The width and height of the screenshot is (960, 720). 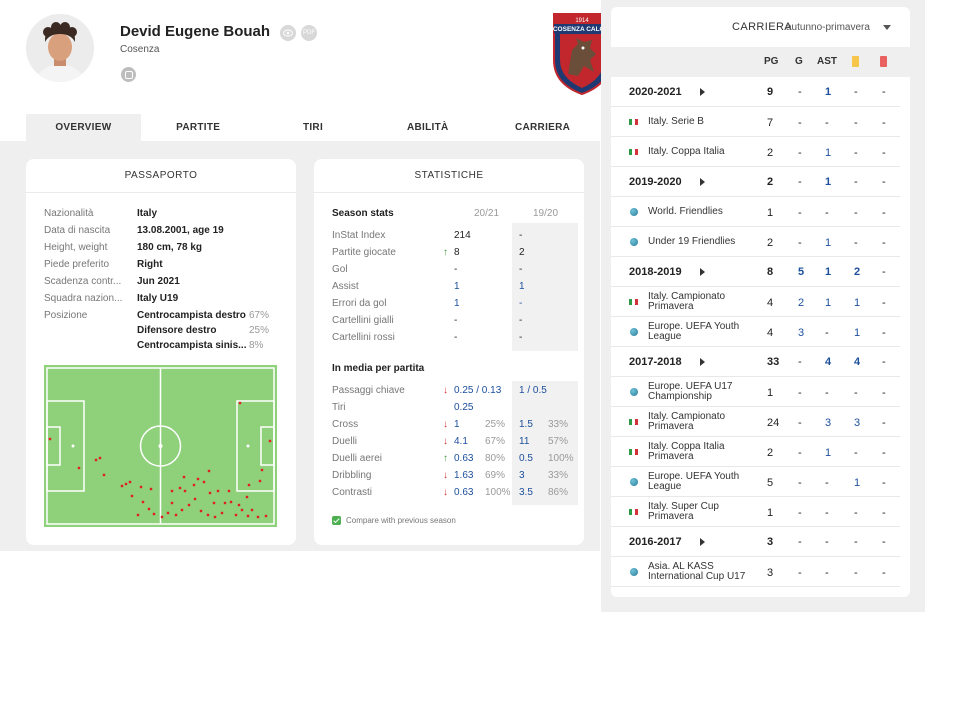 What do you see at coordinates (582, 21) in the screenshot?
I see `club-logo-year: 1914` at bounding box center [582, 21].